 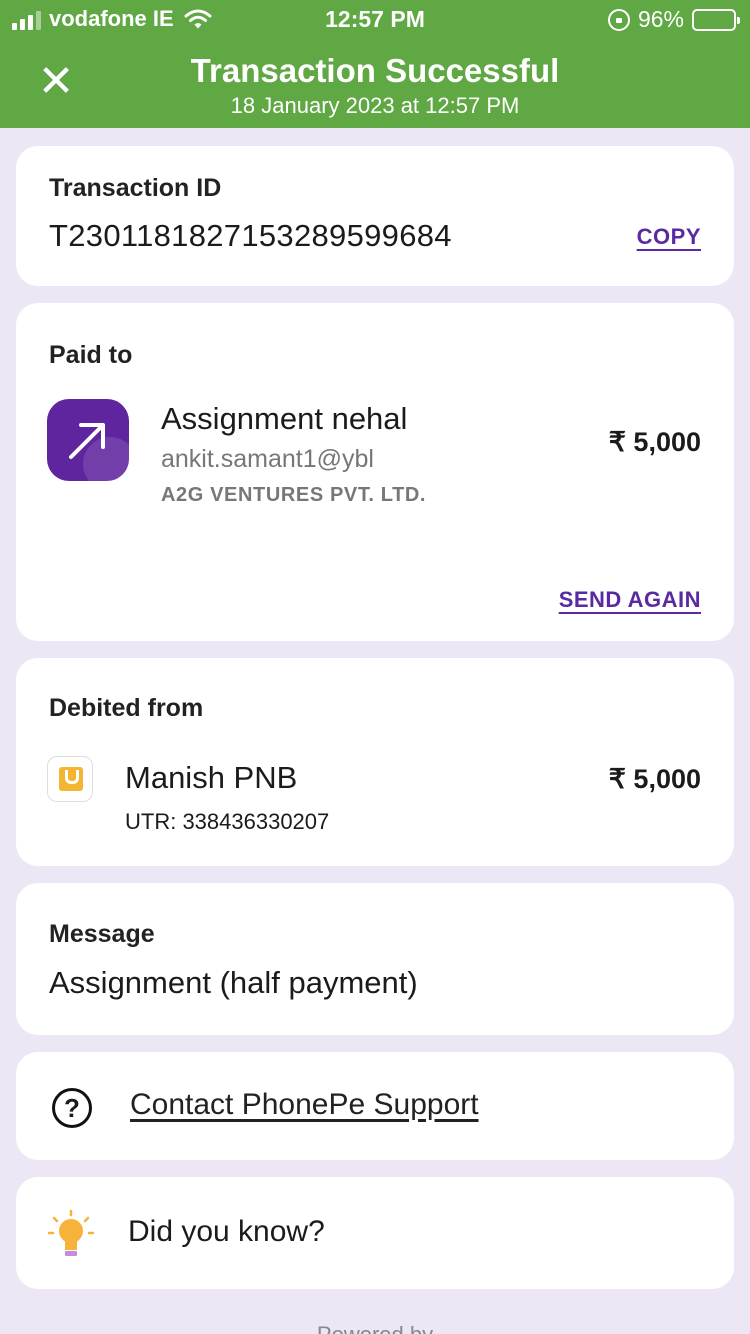 I want to click on bank-account-name: Manish PNB, so click(x=211, y=777).